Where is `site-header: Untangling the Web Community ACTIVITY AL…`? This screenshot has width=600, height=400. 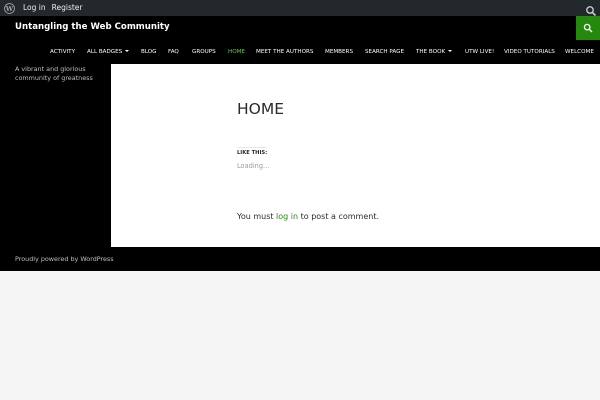
site-header: Untangling the Web Community ACTIVITY AL… is located at coordinates (300, 40).